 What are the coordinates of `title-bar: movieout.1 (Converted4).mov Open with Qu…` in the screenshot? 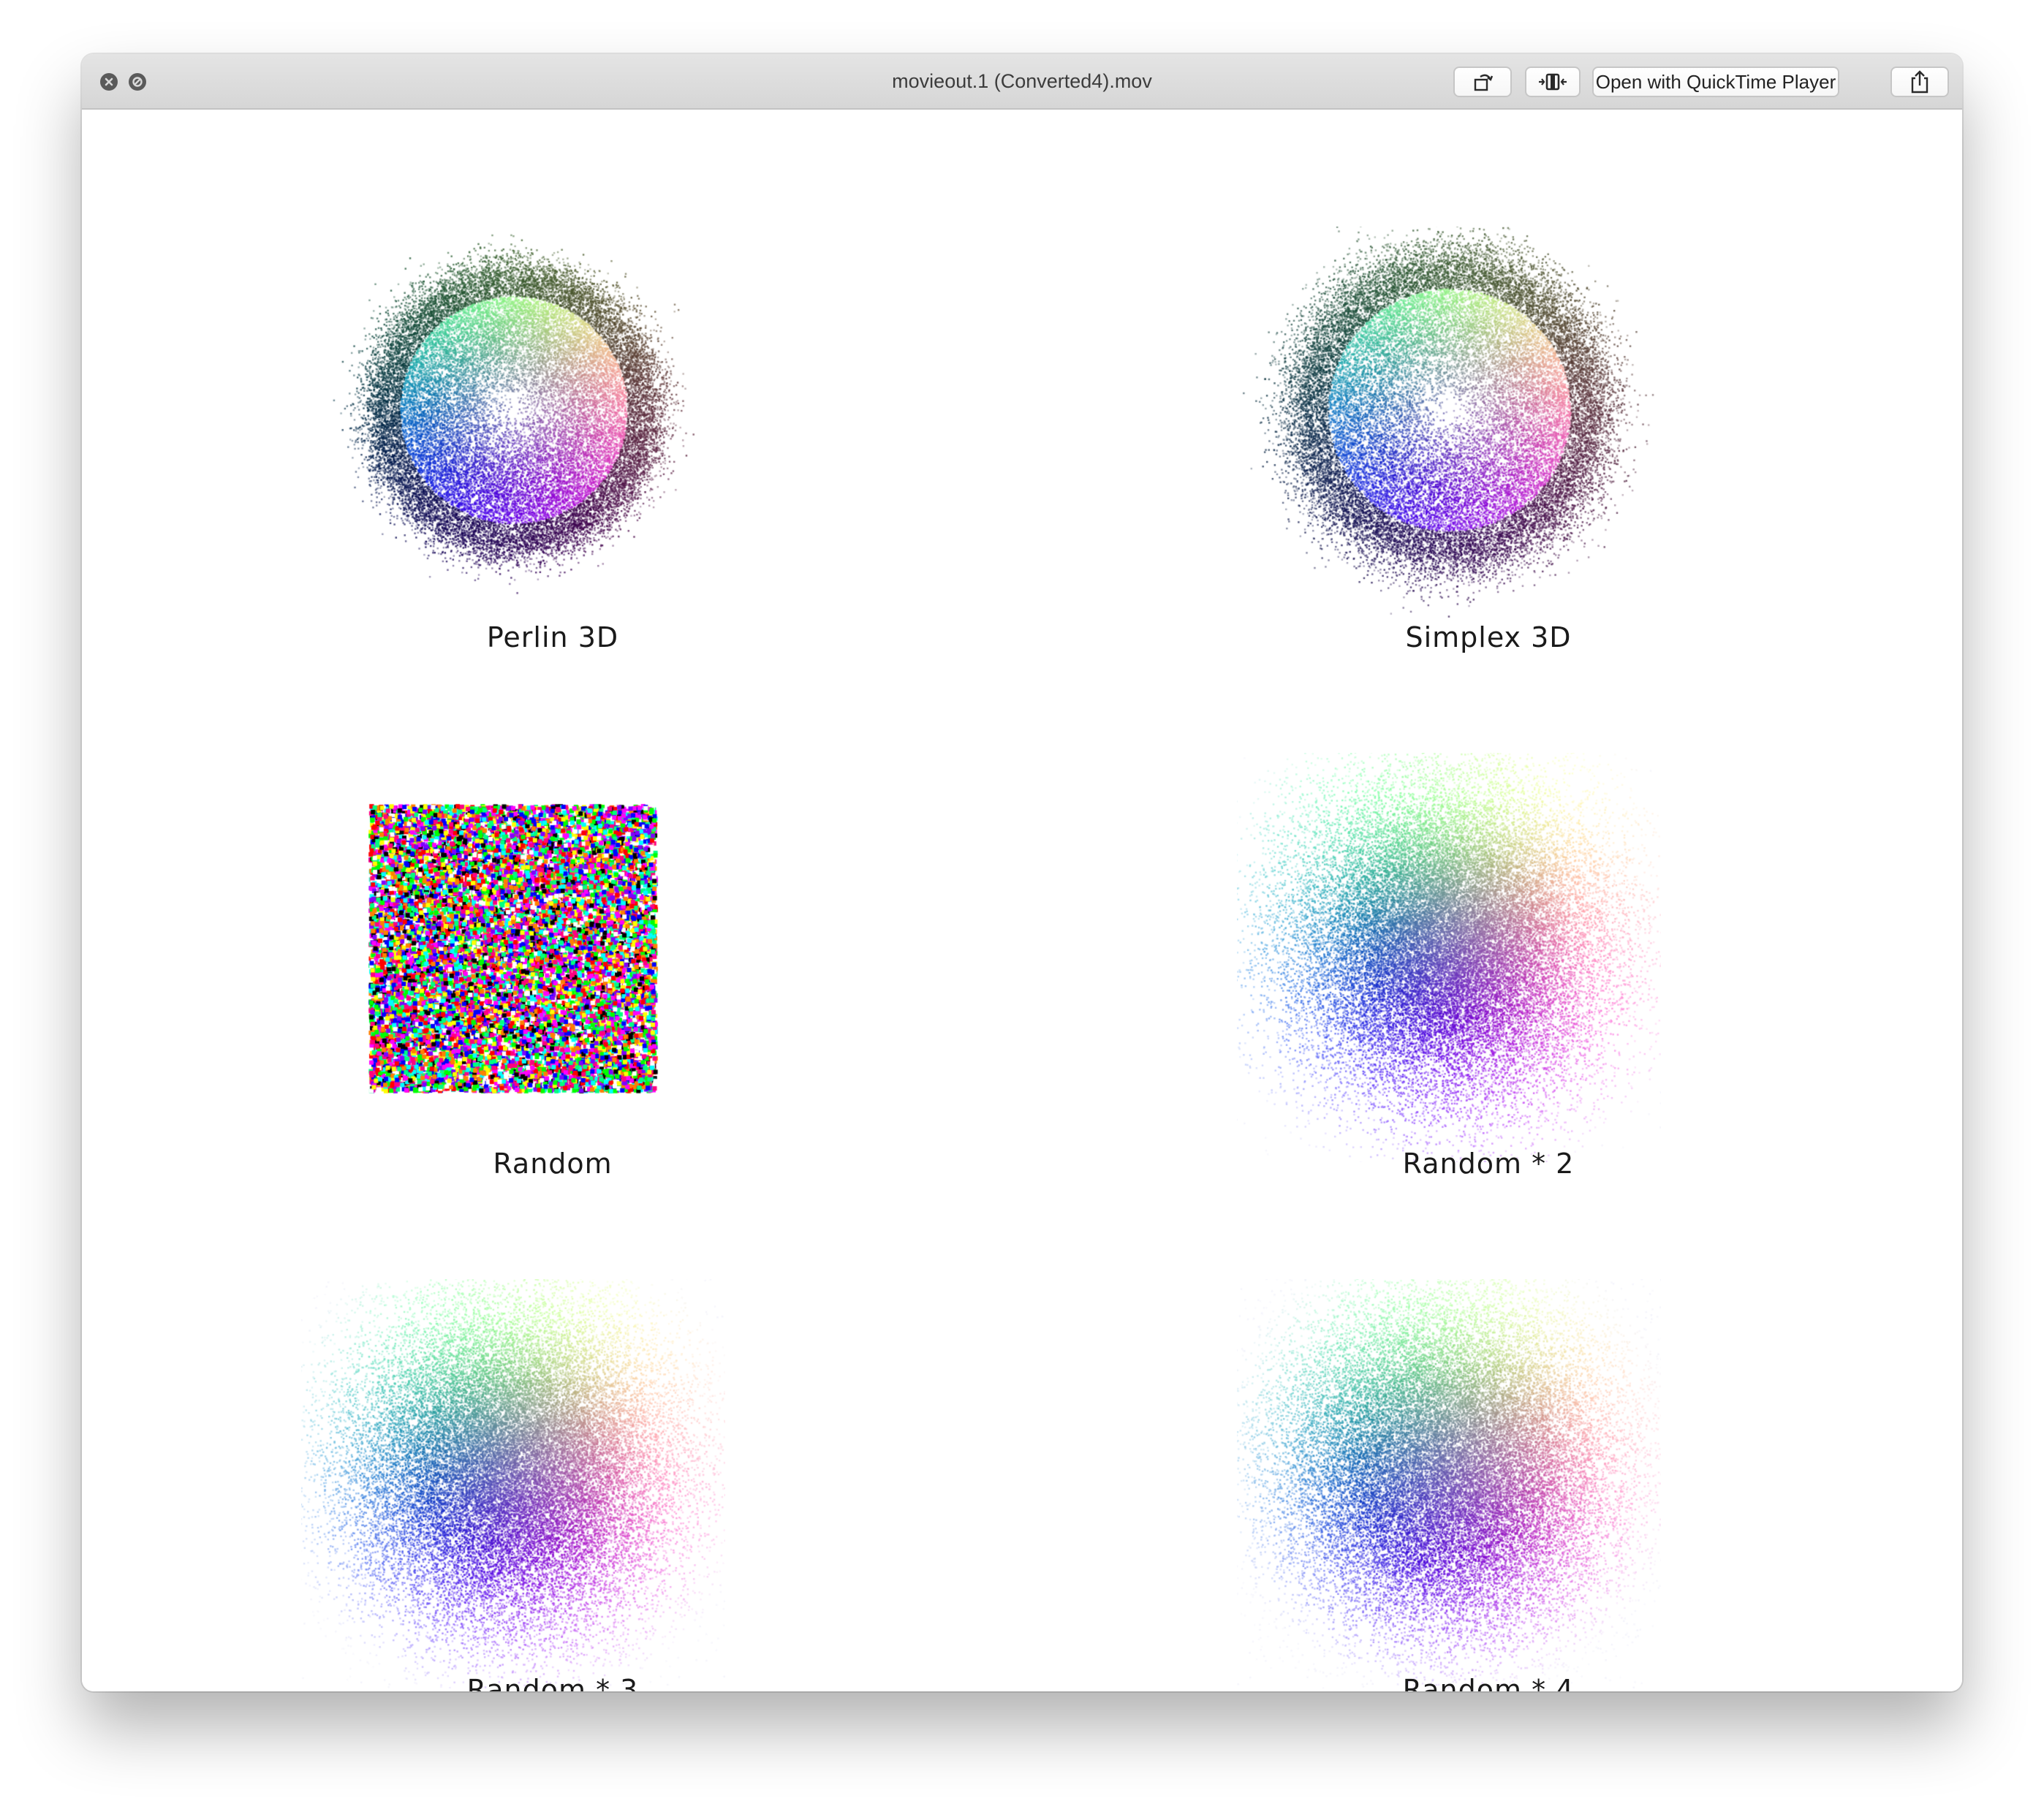 It's located at (1022, 82).